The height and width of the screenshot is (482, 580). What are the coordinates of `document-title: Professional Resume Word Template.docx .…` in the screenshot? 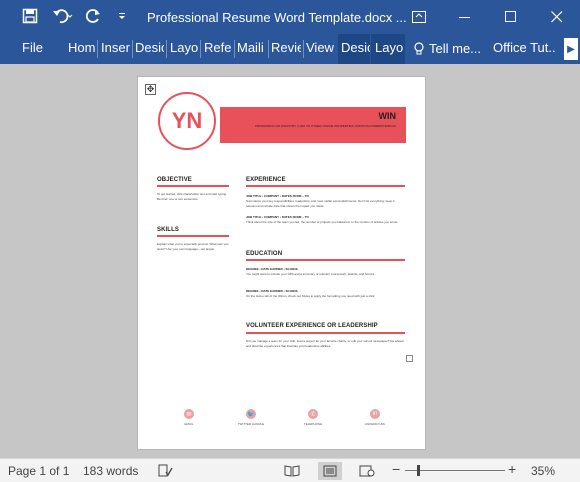 It's located at (277, 17).